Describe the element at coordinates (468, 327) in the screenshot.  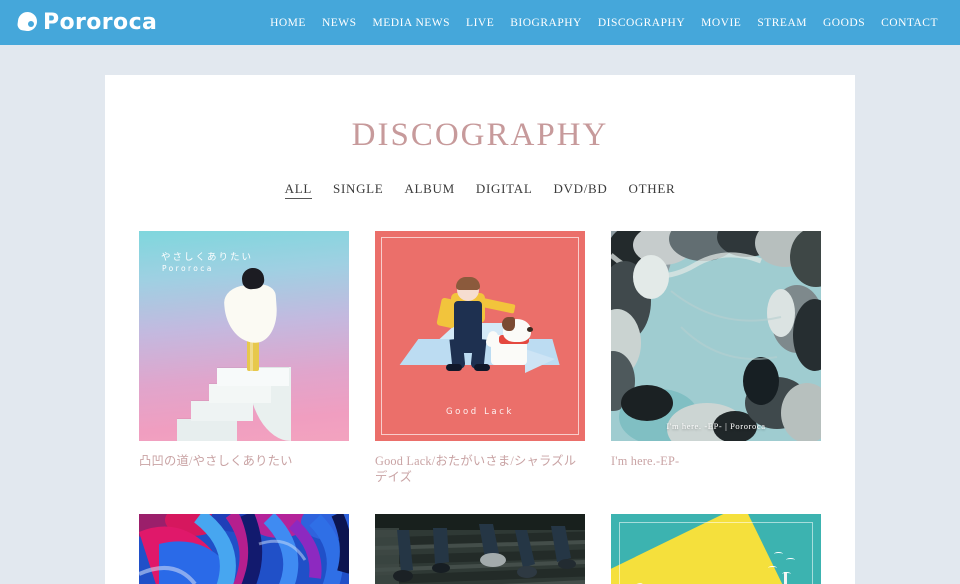
I see `boy-overalls-shape` at that location.